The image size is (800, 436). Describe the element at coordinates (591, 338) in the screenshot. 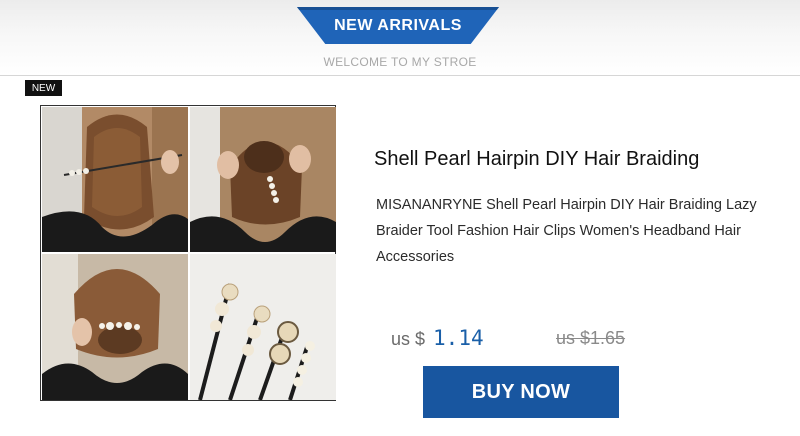

I see `old-price: us $1.65` at that location.